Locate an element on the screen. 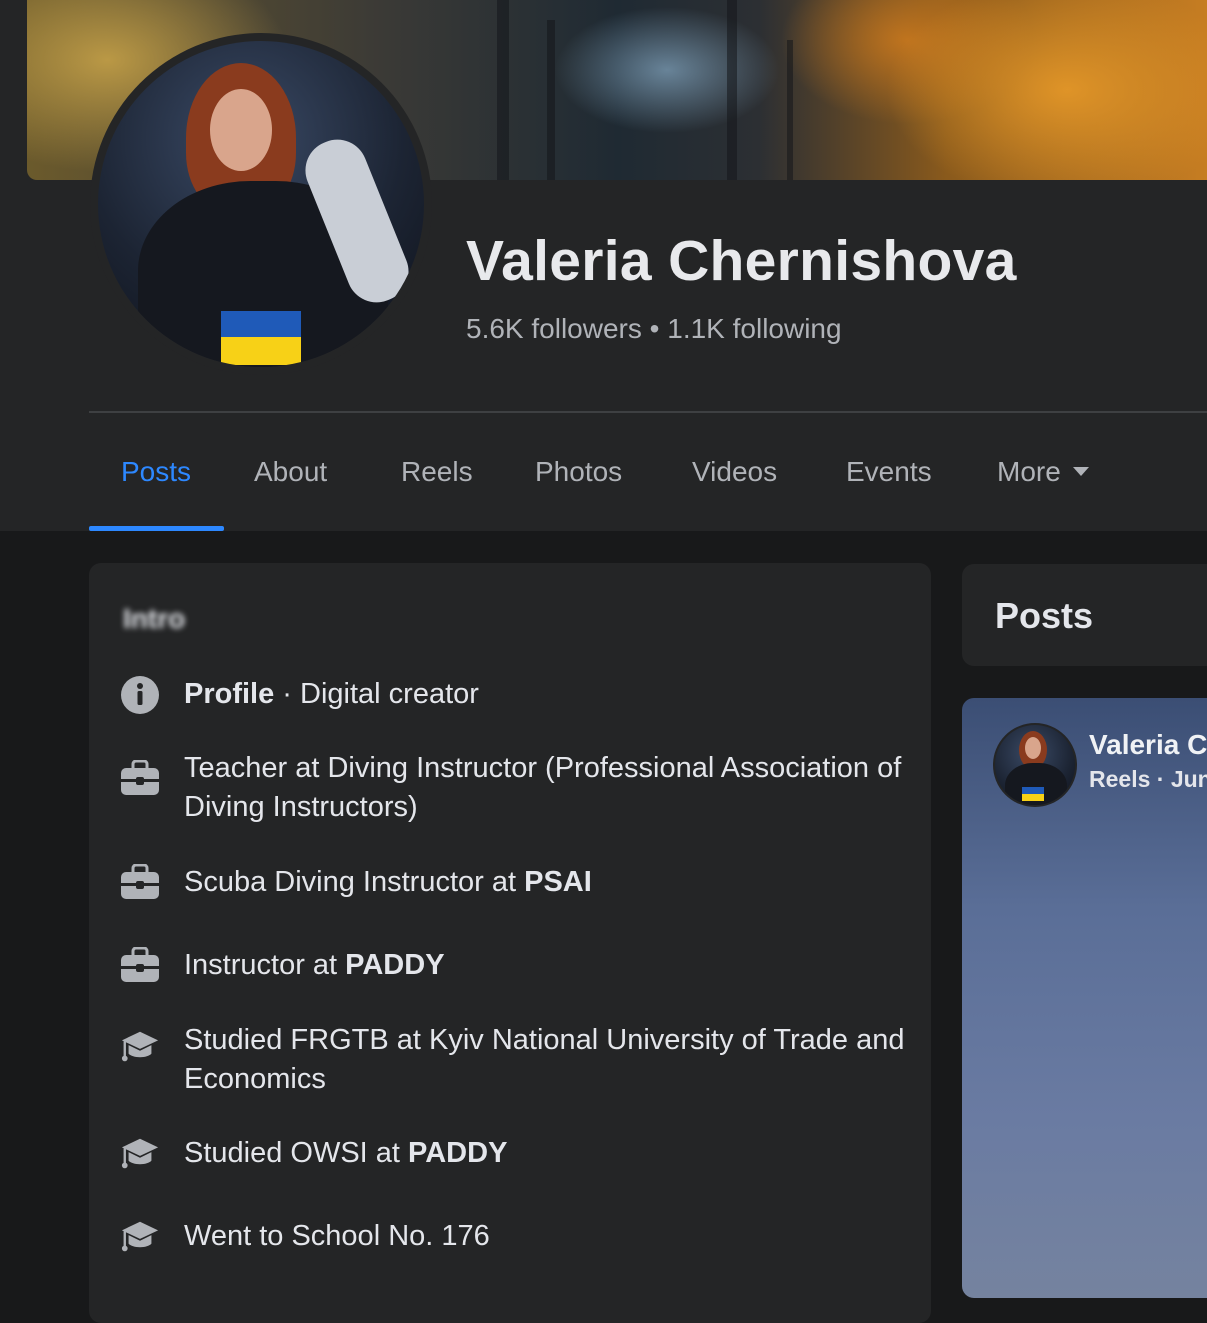 This screenshot has height=1323, width=1207. intro-item-education: Went to School No. 176 is located at coordinates (510, 1238).